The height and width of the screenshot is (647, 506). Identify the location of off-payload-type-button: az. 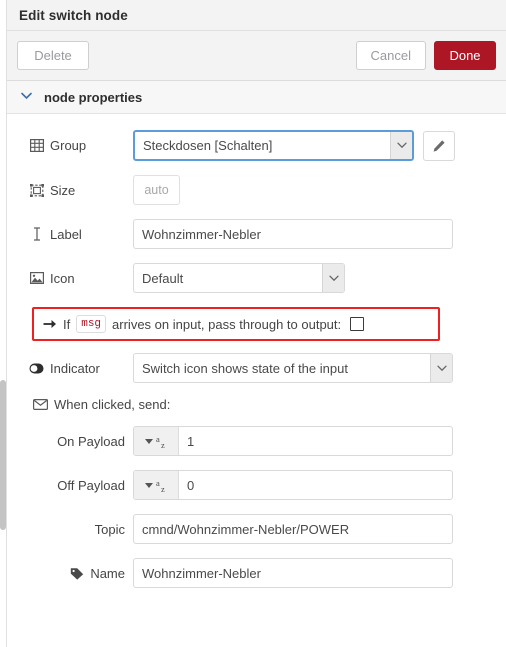
(156, 485).